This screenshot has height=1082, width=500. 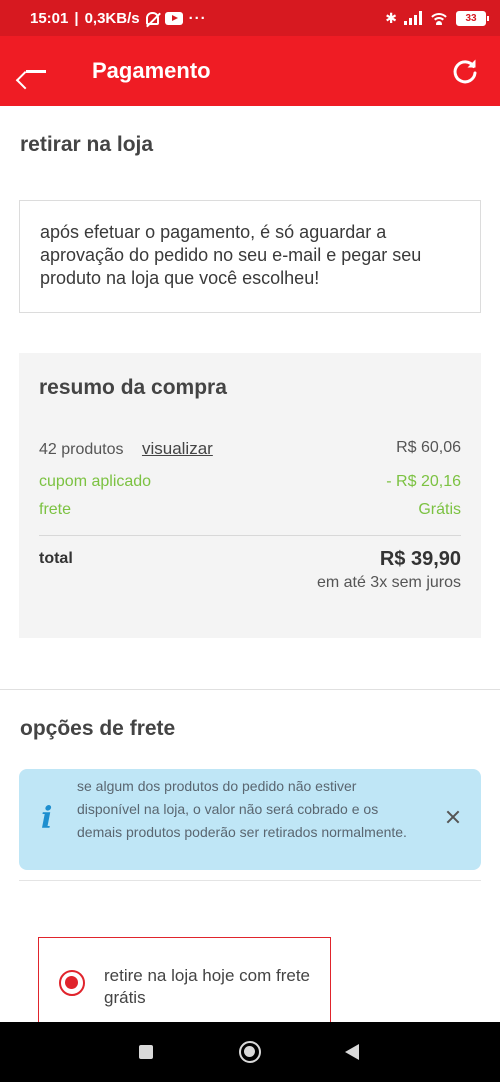 I want to click on shipping-label: frete, so click(x=55, y=509).